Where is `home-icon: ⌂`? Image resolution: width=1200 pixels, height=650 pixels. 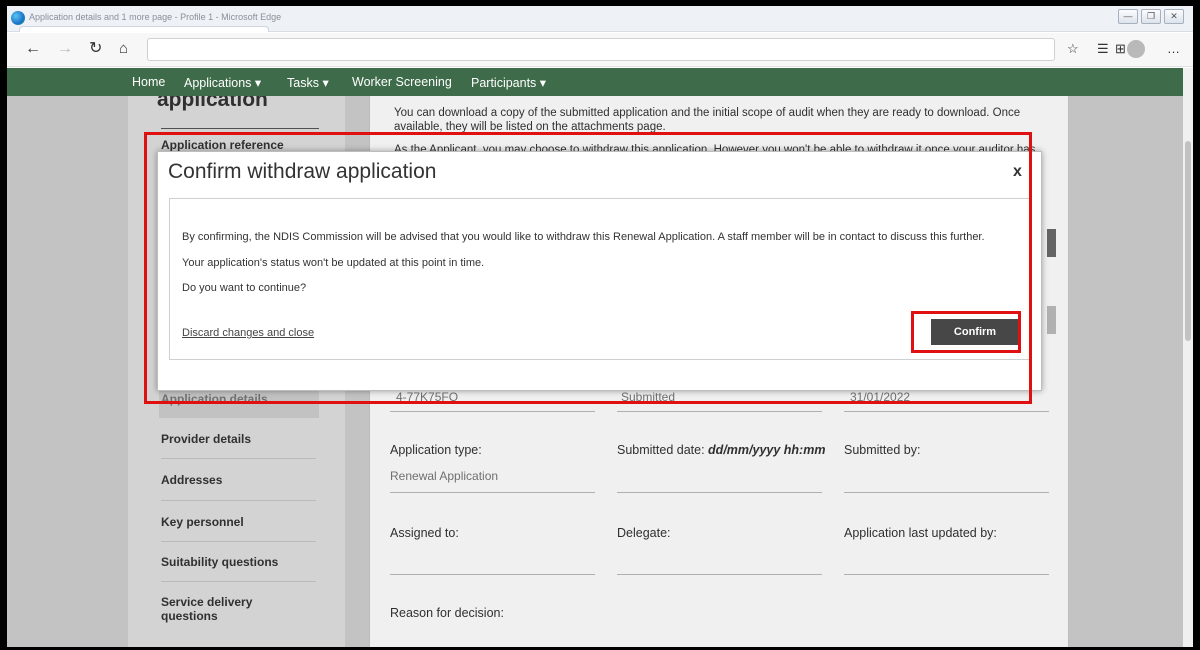 home-icon: ⌂ is located at coordinates (123, 49).